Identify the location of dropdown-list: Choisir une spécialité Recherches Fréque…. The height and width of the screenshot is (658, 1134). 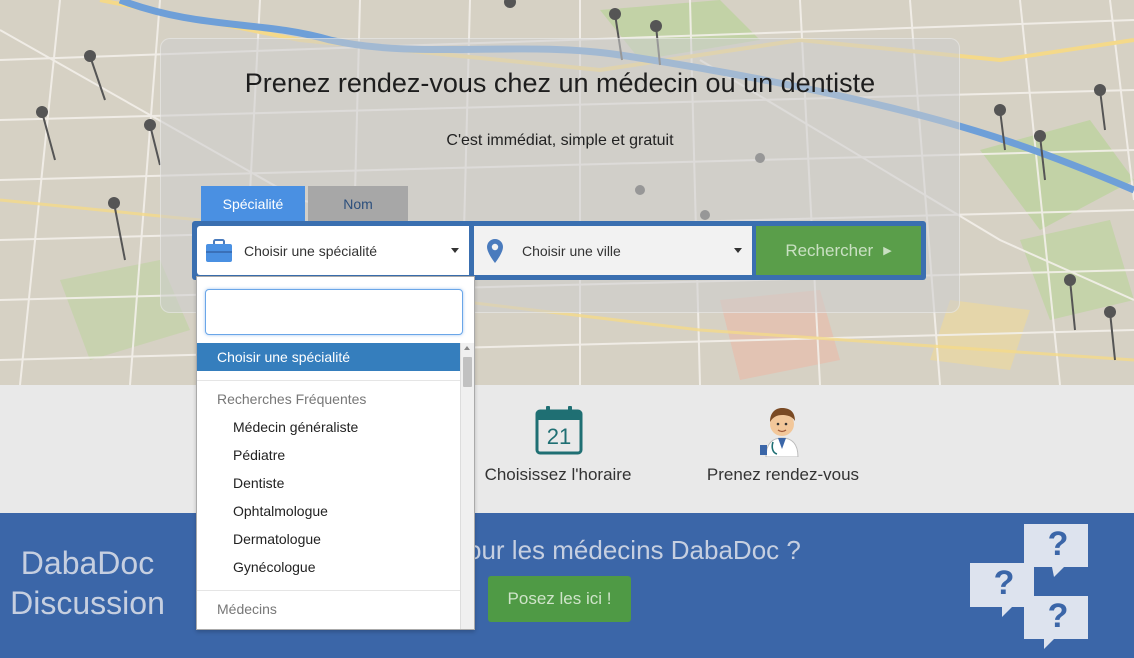
(328, 483).